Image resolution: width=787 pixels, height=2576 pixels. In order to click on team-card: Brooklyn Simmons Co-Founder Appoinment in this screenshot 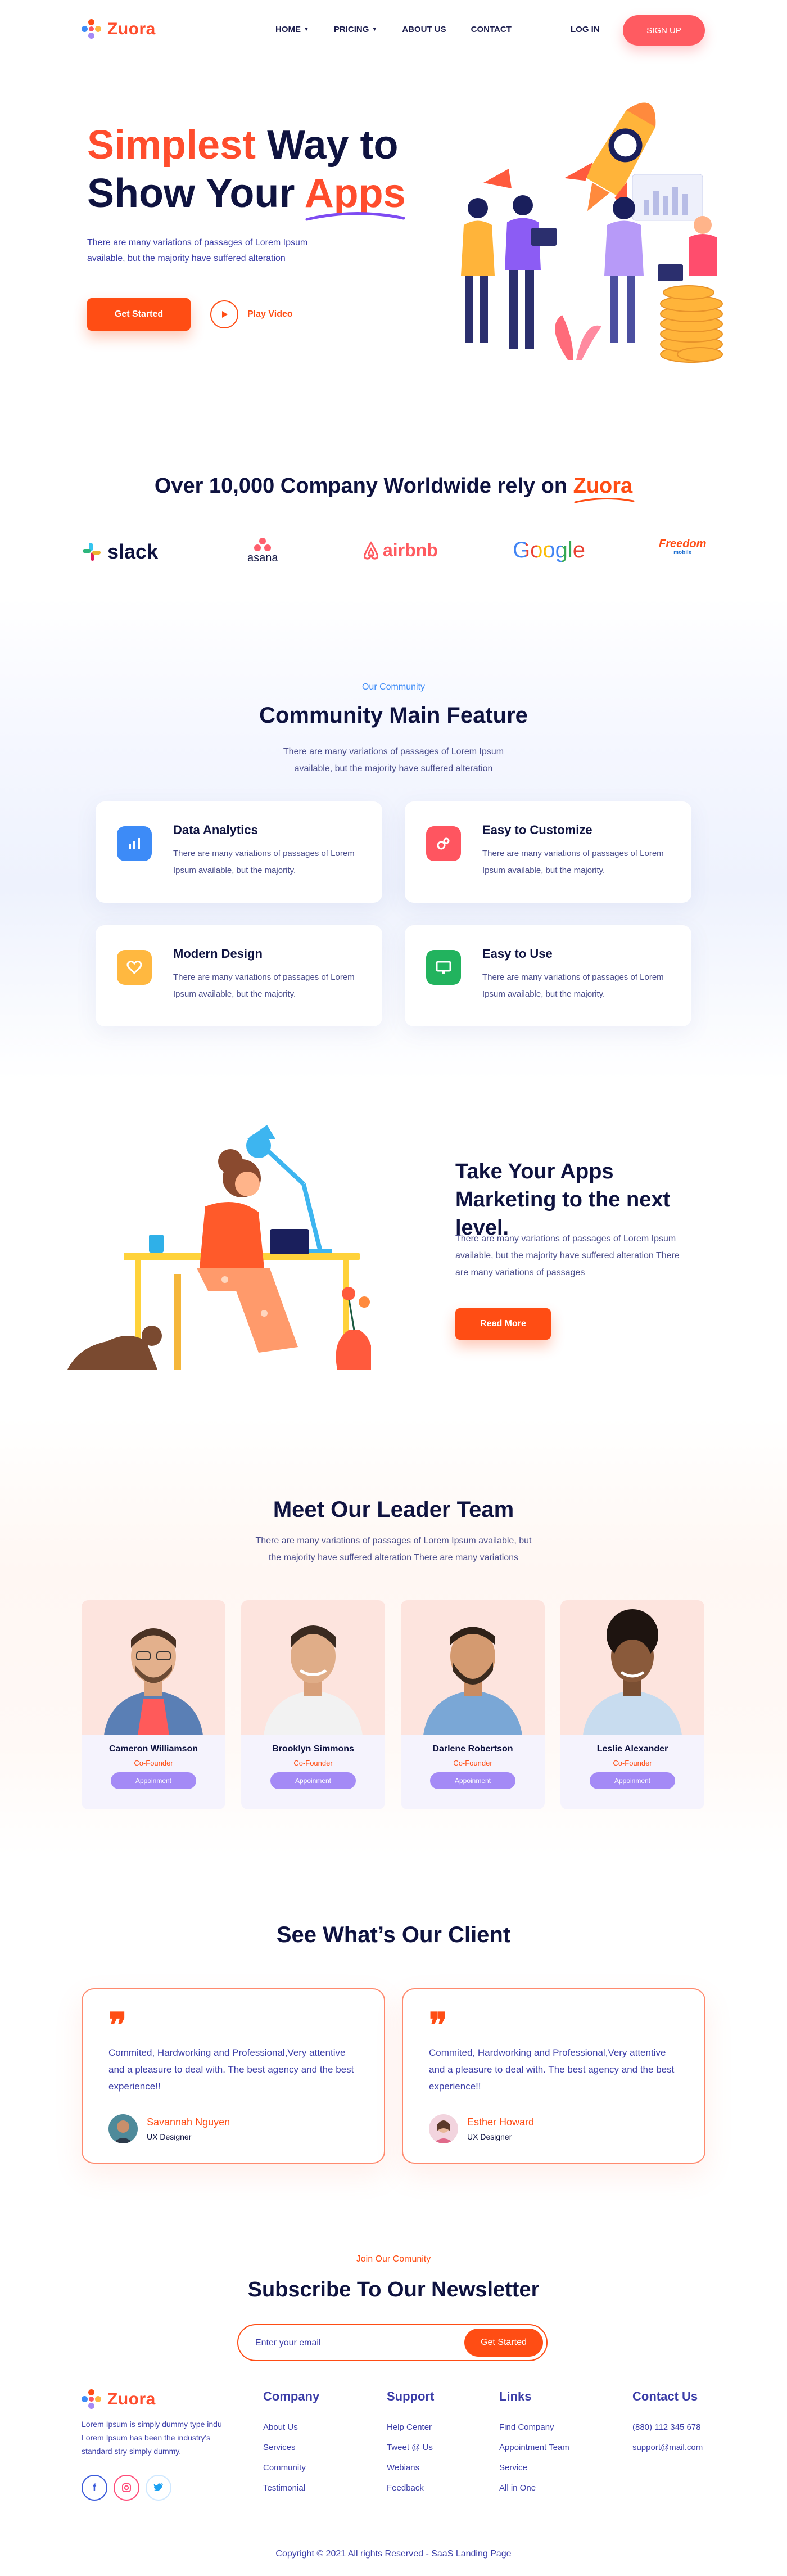, I will do `click(313, 1704)`.